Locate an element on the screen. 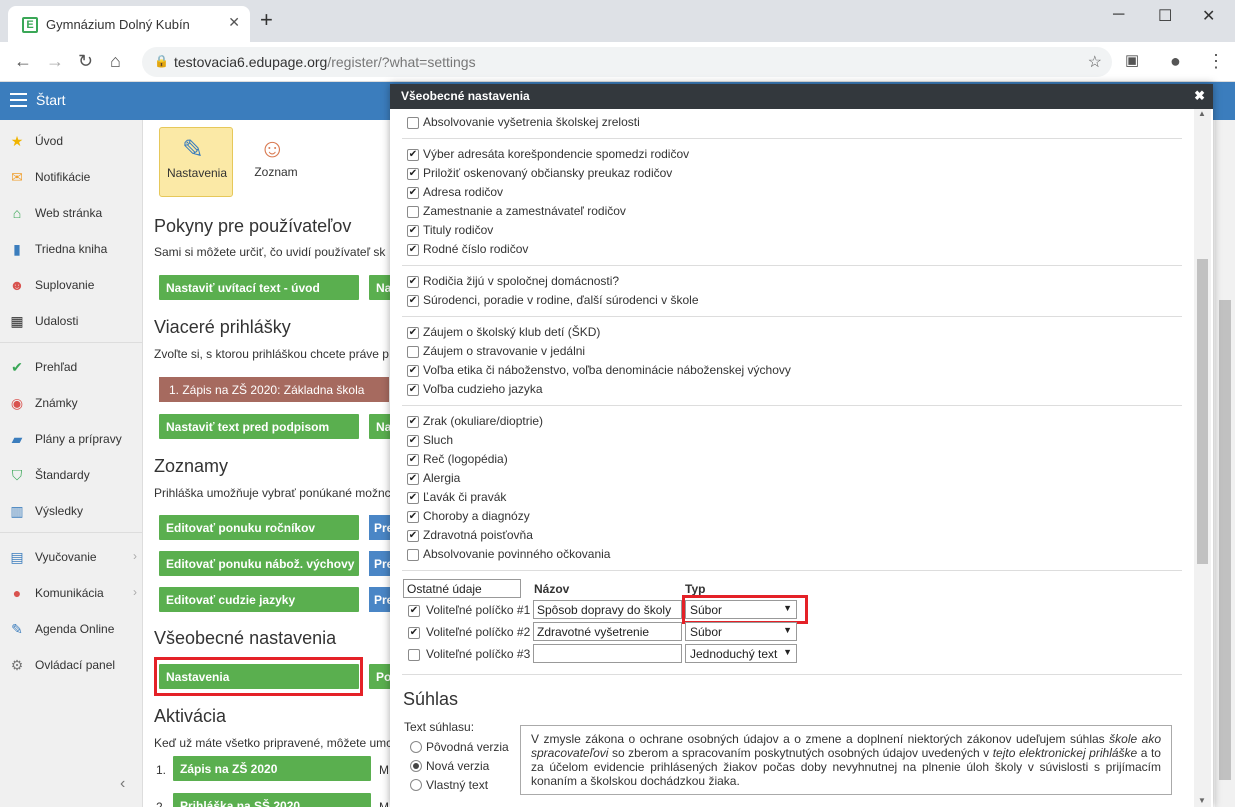  activation-item-1: Zápis na ZŠ 2020 is located at coordinates (272, 768).